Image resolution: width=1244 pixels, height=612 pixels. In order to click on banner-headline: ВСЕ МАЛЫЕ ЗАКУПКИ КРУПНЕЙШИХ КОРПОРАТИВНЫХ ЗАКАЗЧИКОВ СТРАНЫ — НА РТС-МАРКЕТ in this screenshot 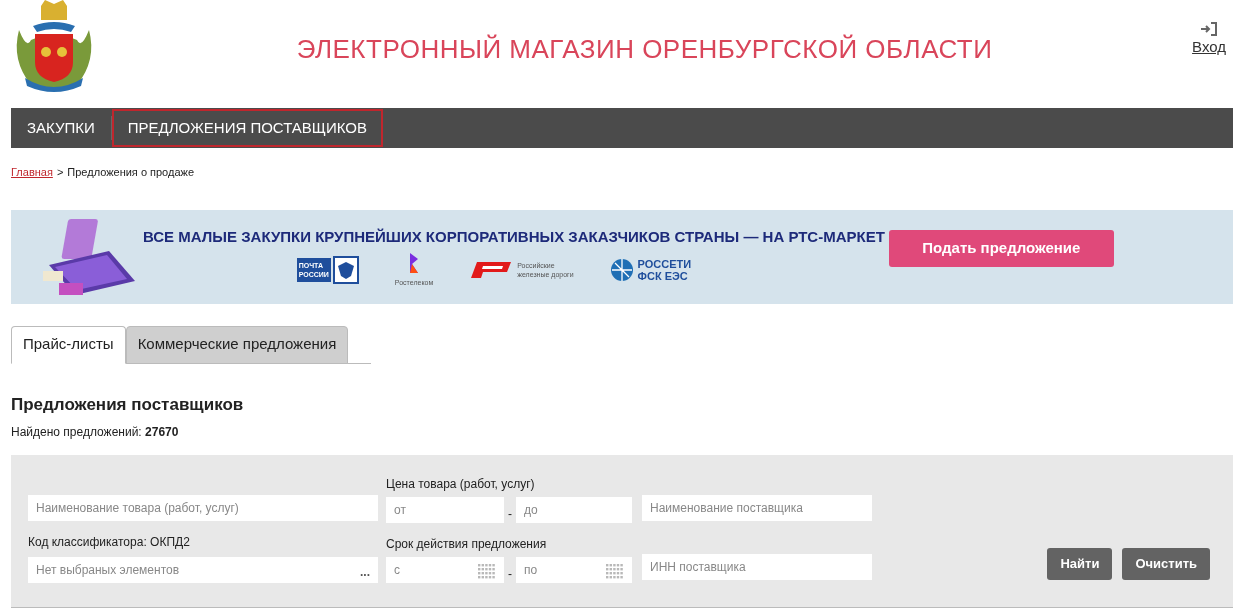, I will do `click(514, 236)`.